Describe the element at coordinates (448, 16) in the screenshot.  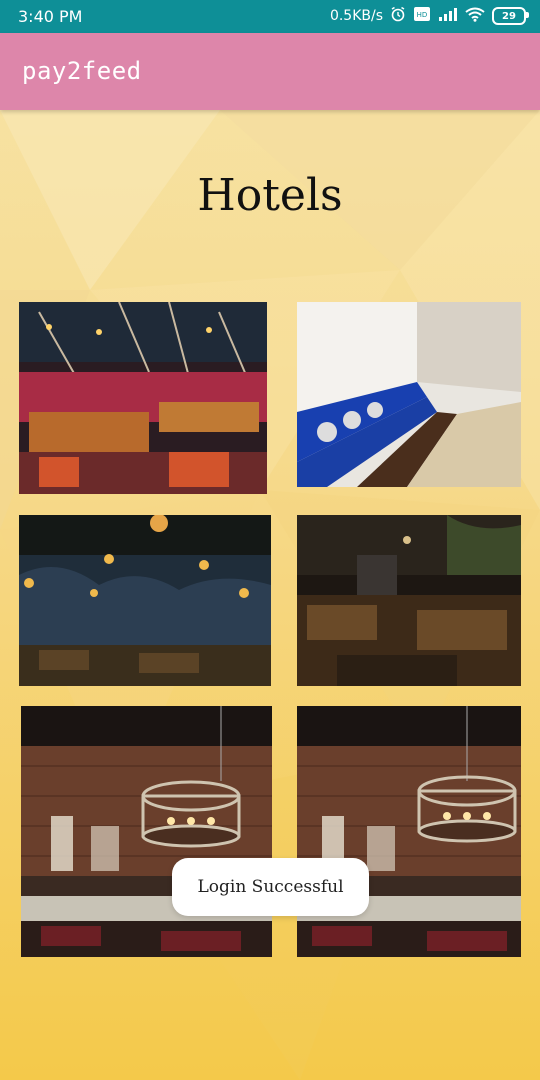
I see `signal-icon` at that location.